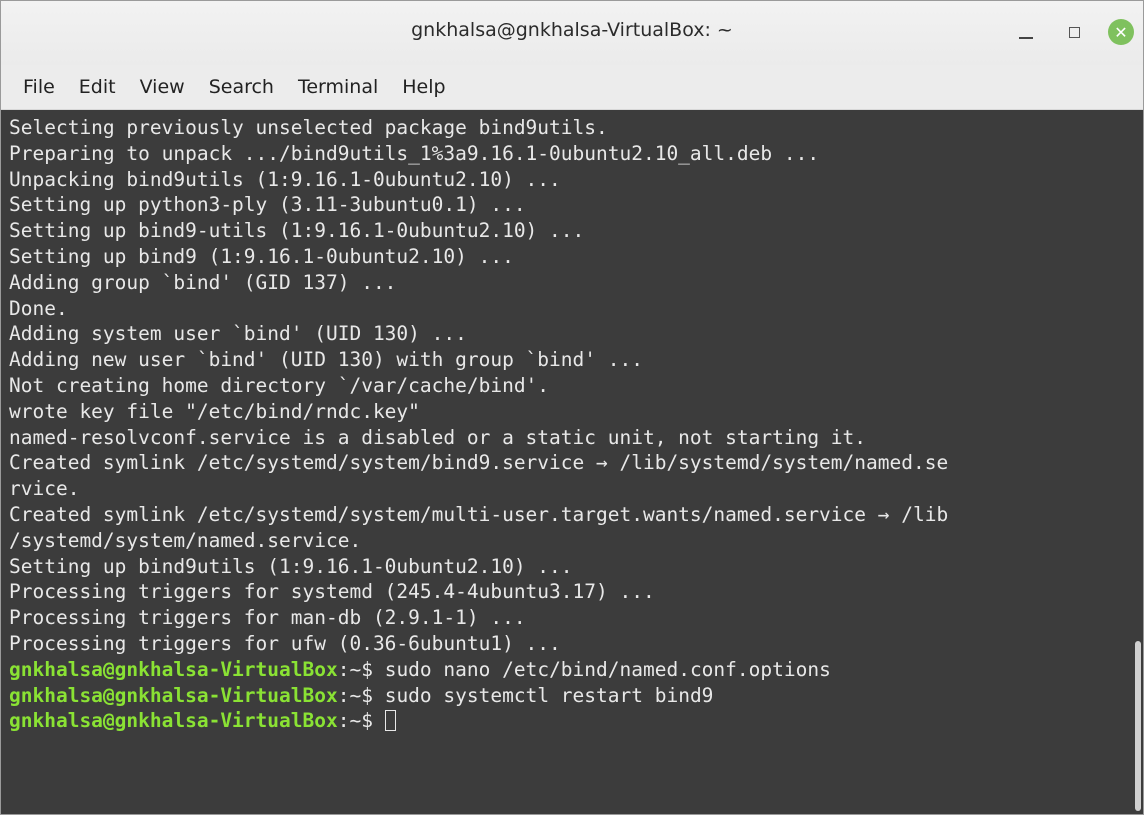 The width and height of the screenshot is (1144, 815). Describe the element at coordinates (576, 721) in the screenshot. I see `prompt-line-active: gnkhalsa@gnkhalsa-VirtualBox:~$` at that location.